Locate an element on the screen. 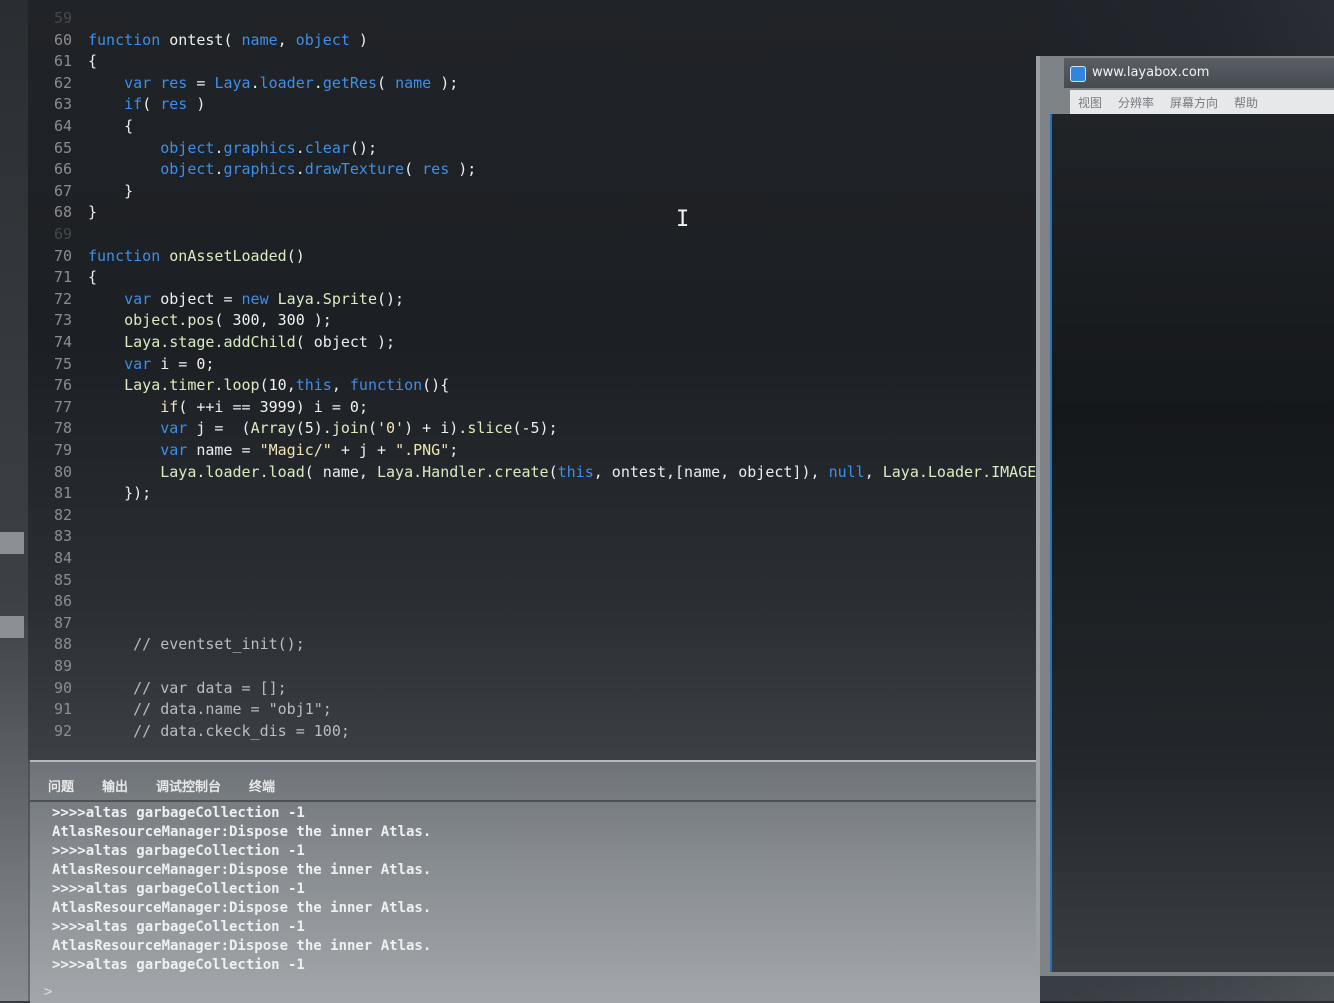  code-token: + j + is located at coordinates (363, 450).